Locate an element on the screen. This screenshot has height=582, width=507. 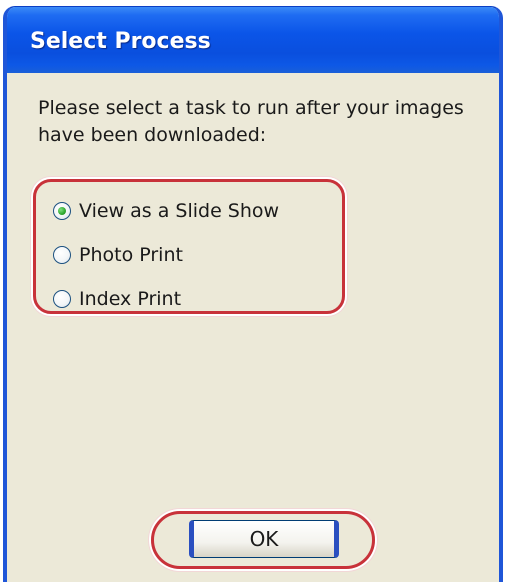
ok-button-label: OK is located at coordinates (264, 539).